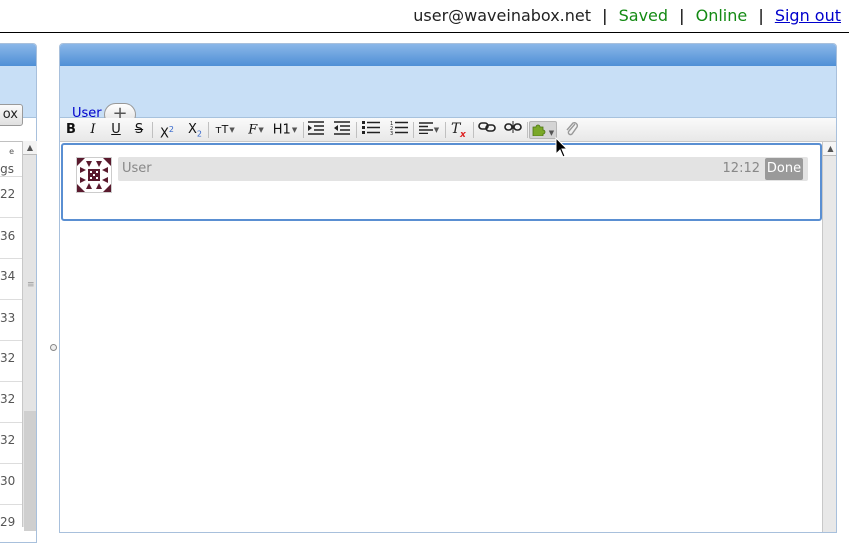 The height and width of the screenshot is (543, 849). What do you see at coordinates (11, 151) in the screenshot?
I see `left-list-scroll-marker: e` at bounding box center [11, 151].